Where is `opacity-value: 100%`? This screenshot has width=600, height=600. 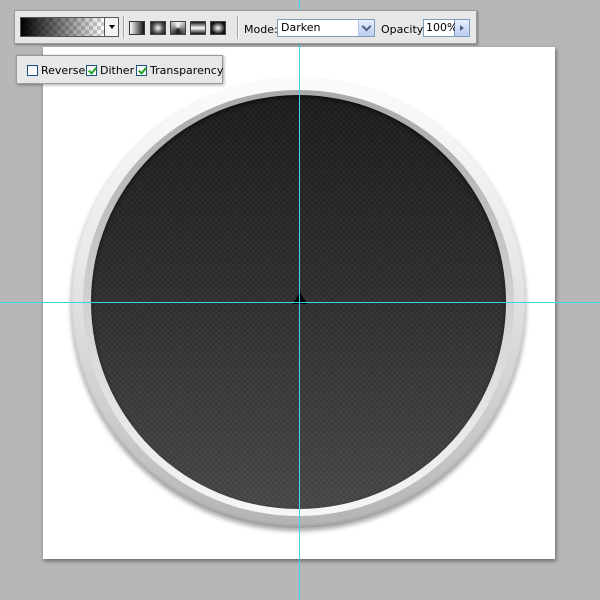 opacity-value: 100% is located at coordinates (442, 27).